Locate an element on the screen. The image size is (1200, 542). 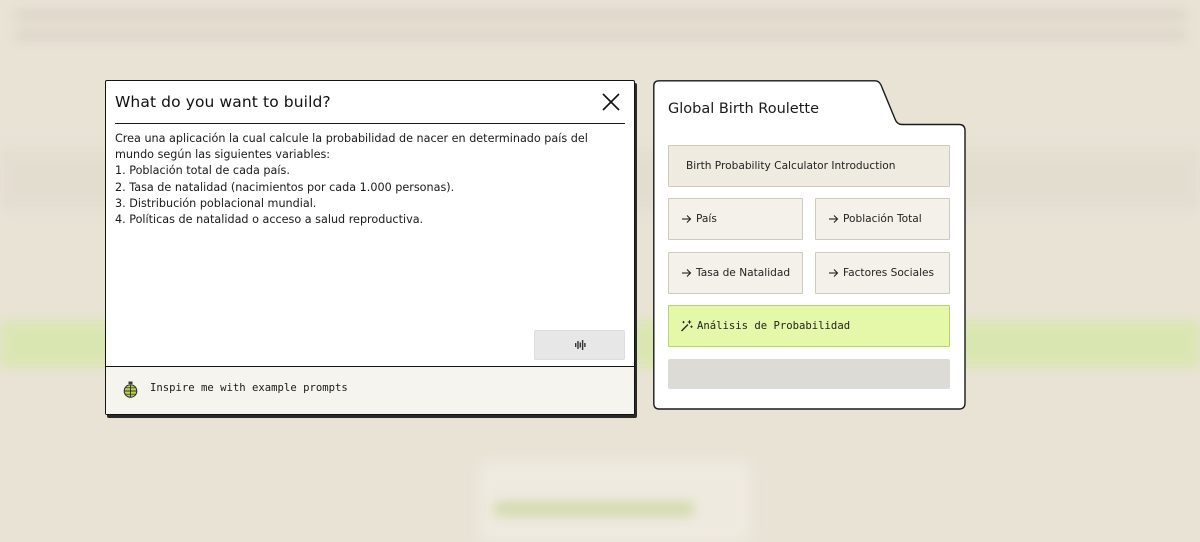
nav-item-label: Factores Sociales is located at coordinates (889, 273).